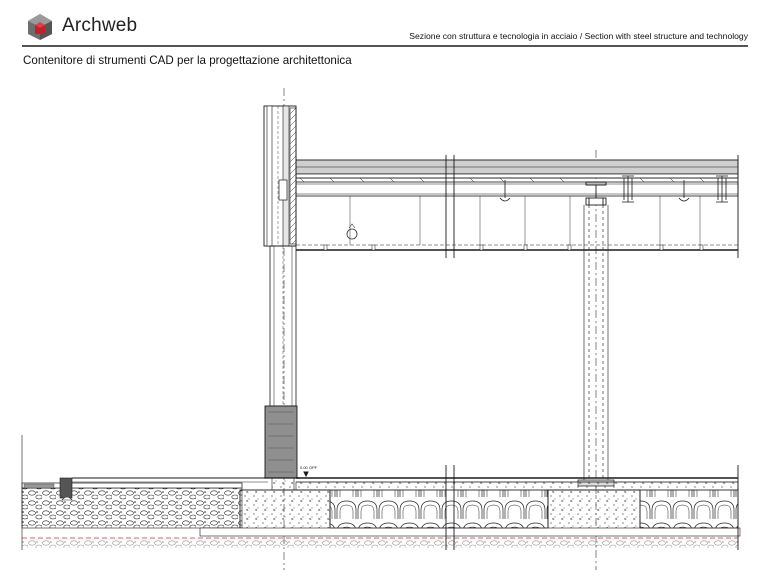 The width and height of the screenshot is (768, 576). I want to click on exterior-ground, so click(144, 503).